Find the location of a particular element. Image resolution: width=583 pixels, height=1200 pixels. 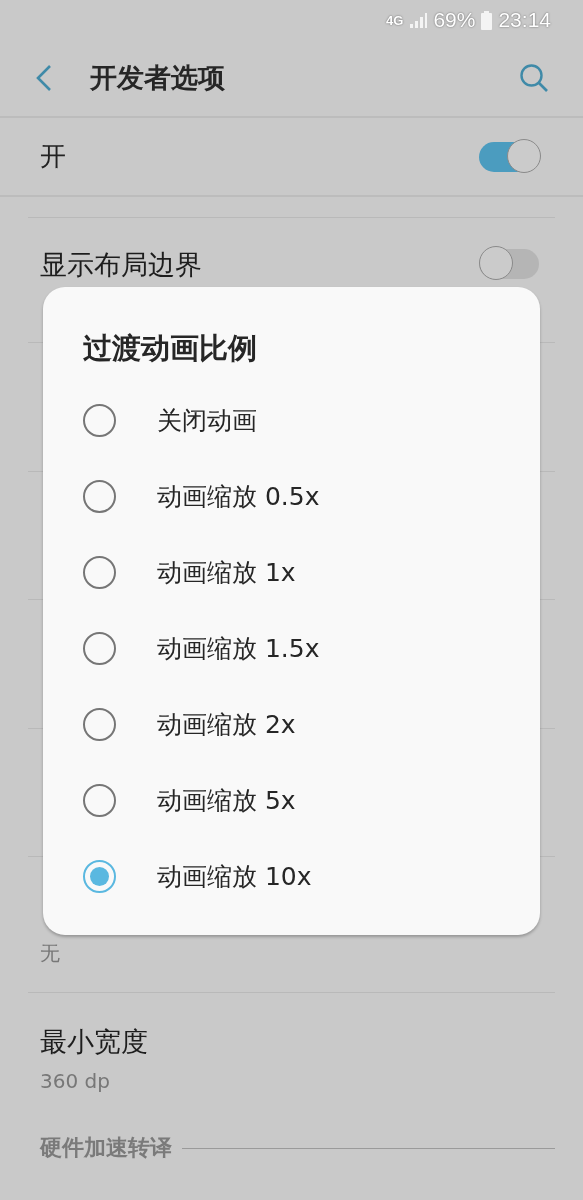

setting-value: 360 dp is located at coordinates (75, 1081).